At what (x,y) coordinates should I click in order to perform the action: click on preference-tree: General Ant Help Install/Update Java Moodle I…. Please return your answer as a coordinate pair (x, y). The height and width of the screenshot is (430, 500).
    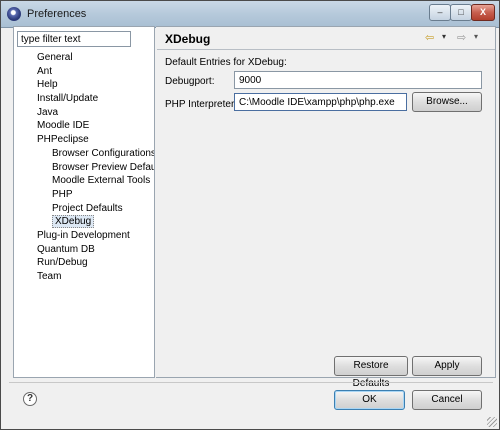
    Looking at the image, I should click on (95, 167).